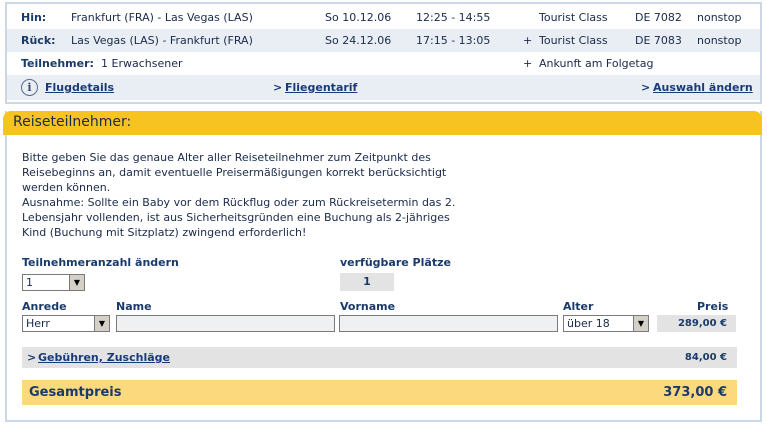 This screenshot has width=767, height=425. What do you see at coordinates (367, 282) in the screenshot?
I see `available-seats-value: 1` at bounding box center [367, 282].